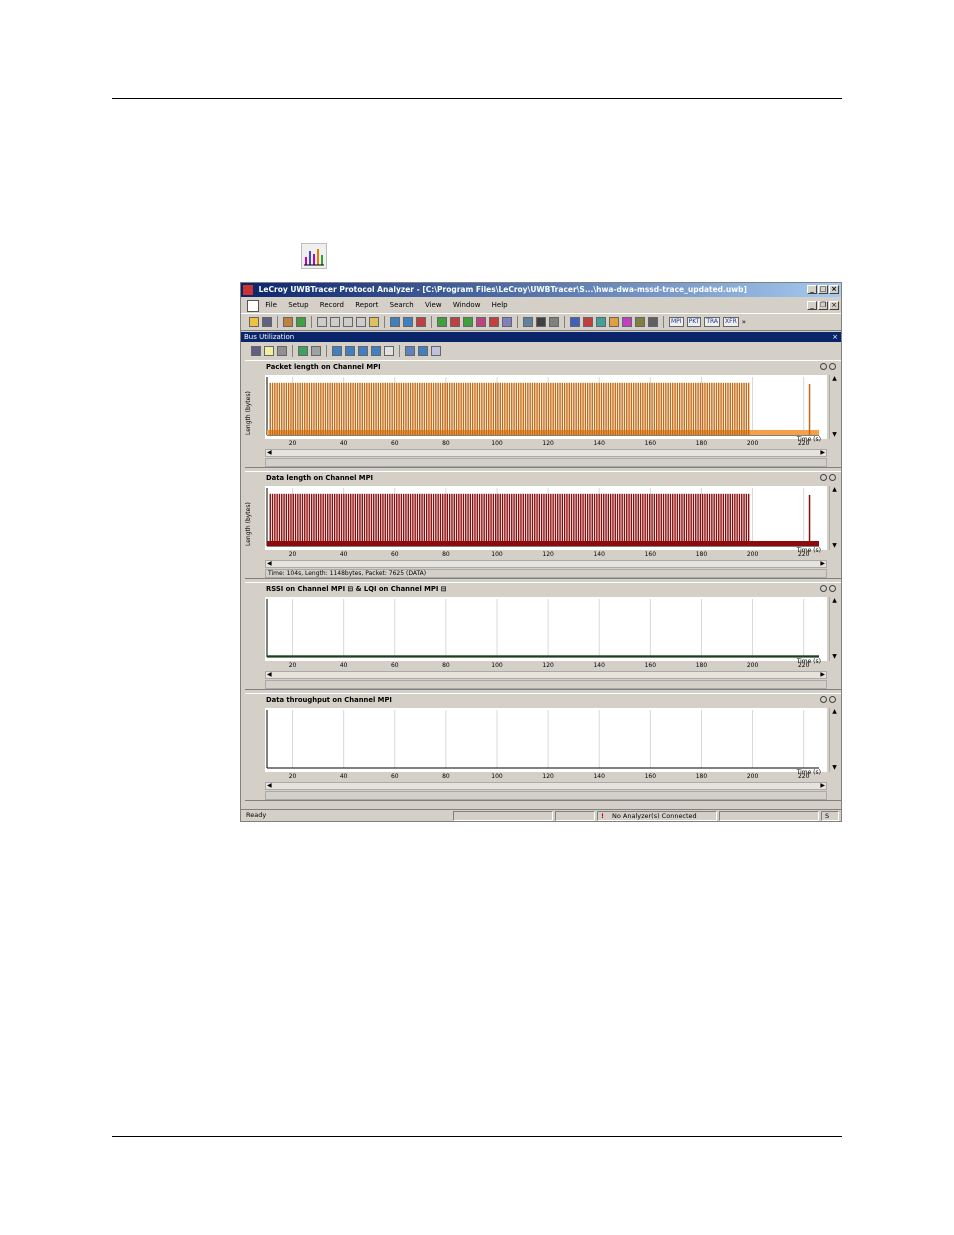  What do you see at coordinates (676, 322) in the screenshot?
I see `mpi-level-button: MPI` at bounding box center [676, 322].